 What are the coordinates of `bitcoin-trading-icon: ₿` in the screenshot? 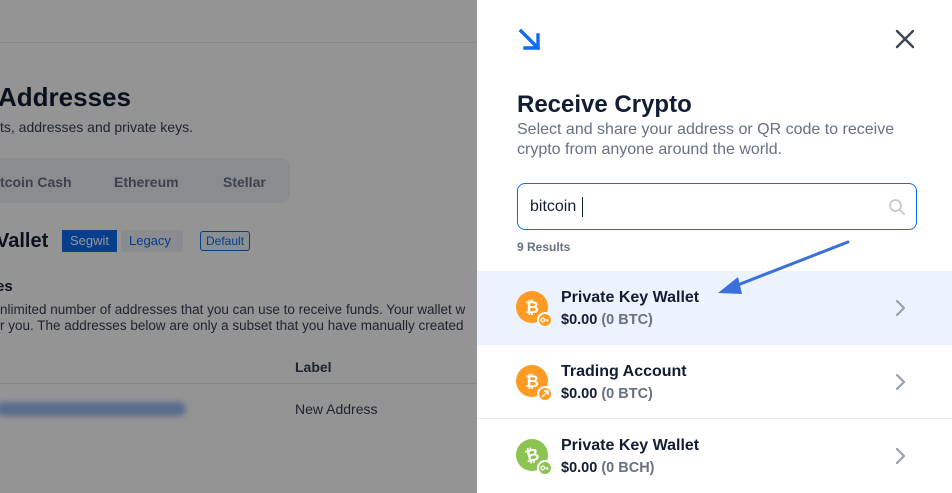 It's located at (534, 383).